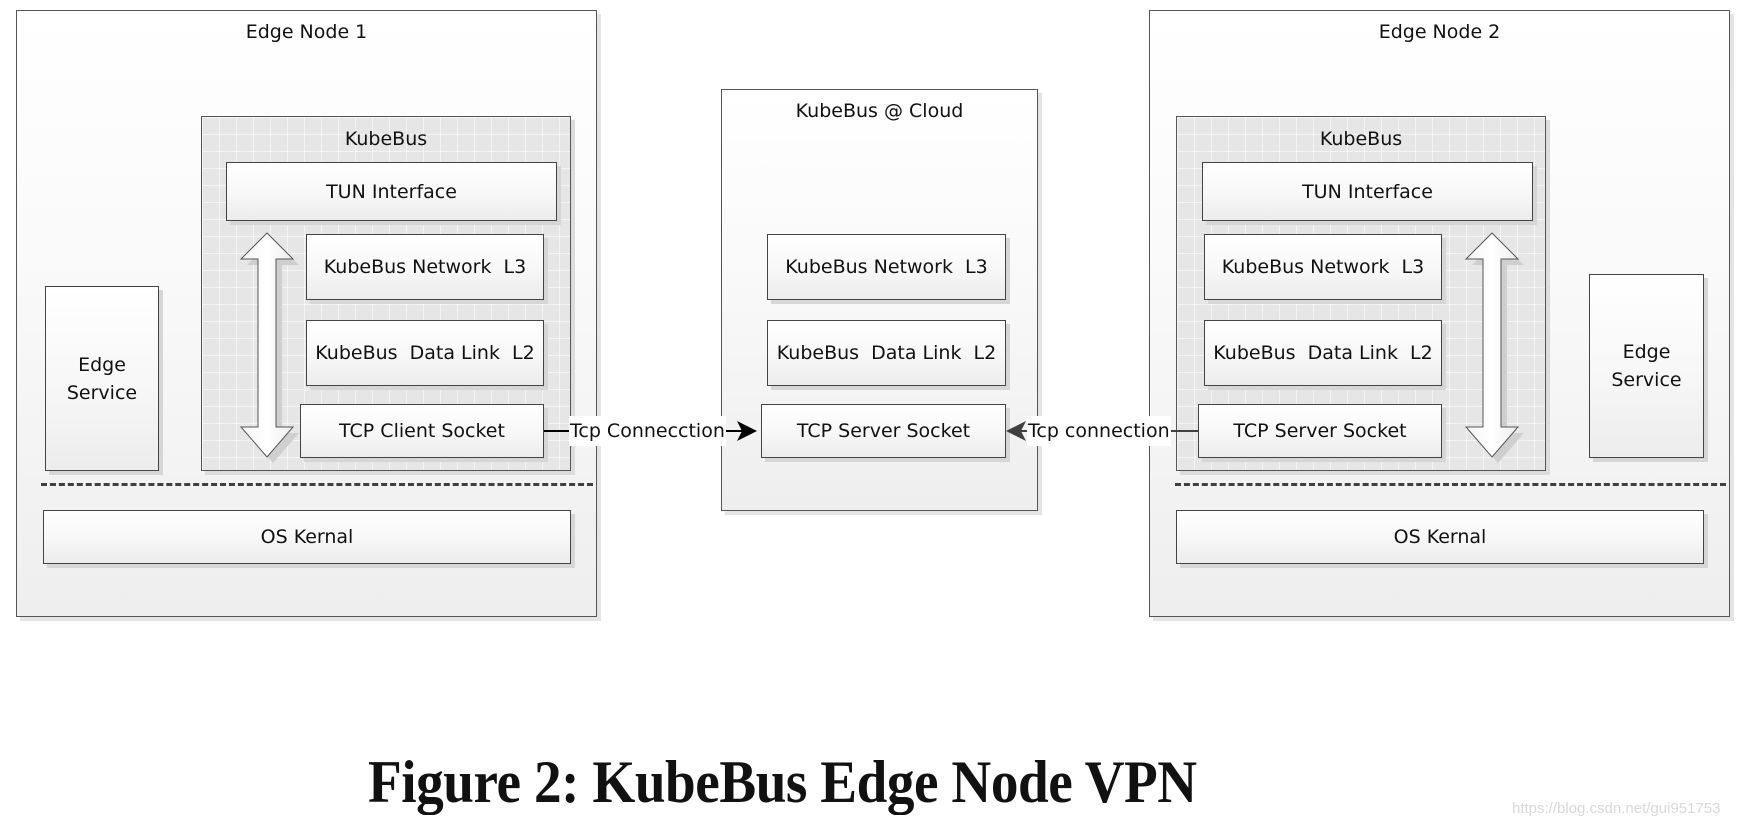 Image resolution: width=1740 pixels, height=829 pixels. Describe the element at coordinates (269, 347) in the screenshot. I see `edge-node-1-updown-arrow-icon` at that location.